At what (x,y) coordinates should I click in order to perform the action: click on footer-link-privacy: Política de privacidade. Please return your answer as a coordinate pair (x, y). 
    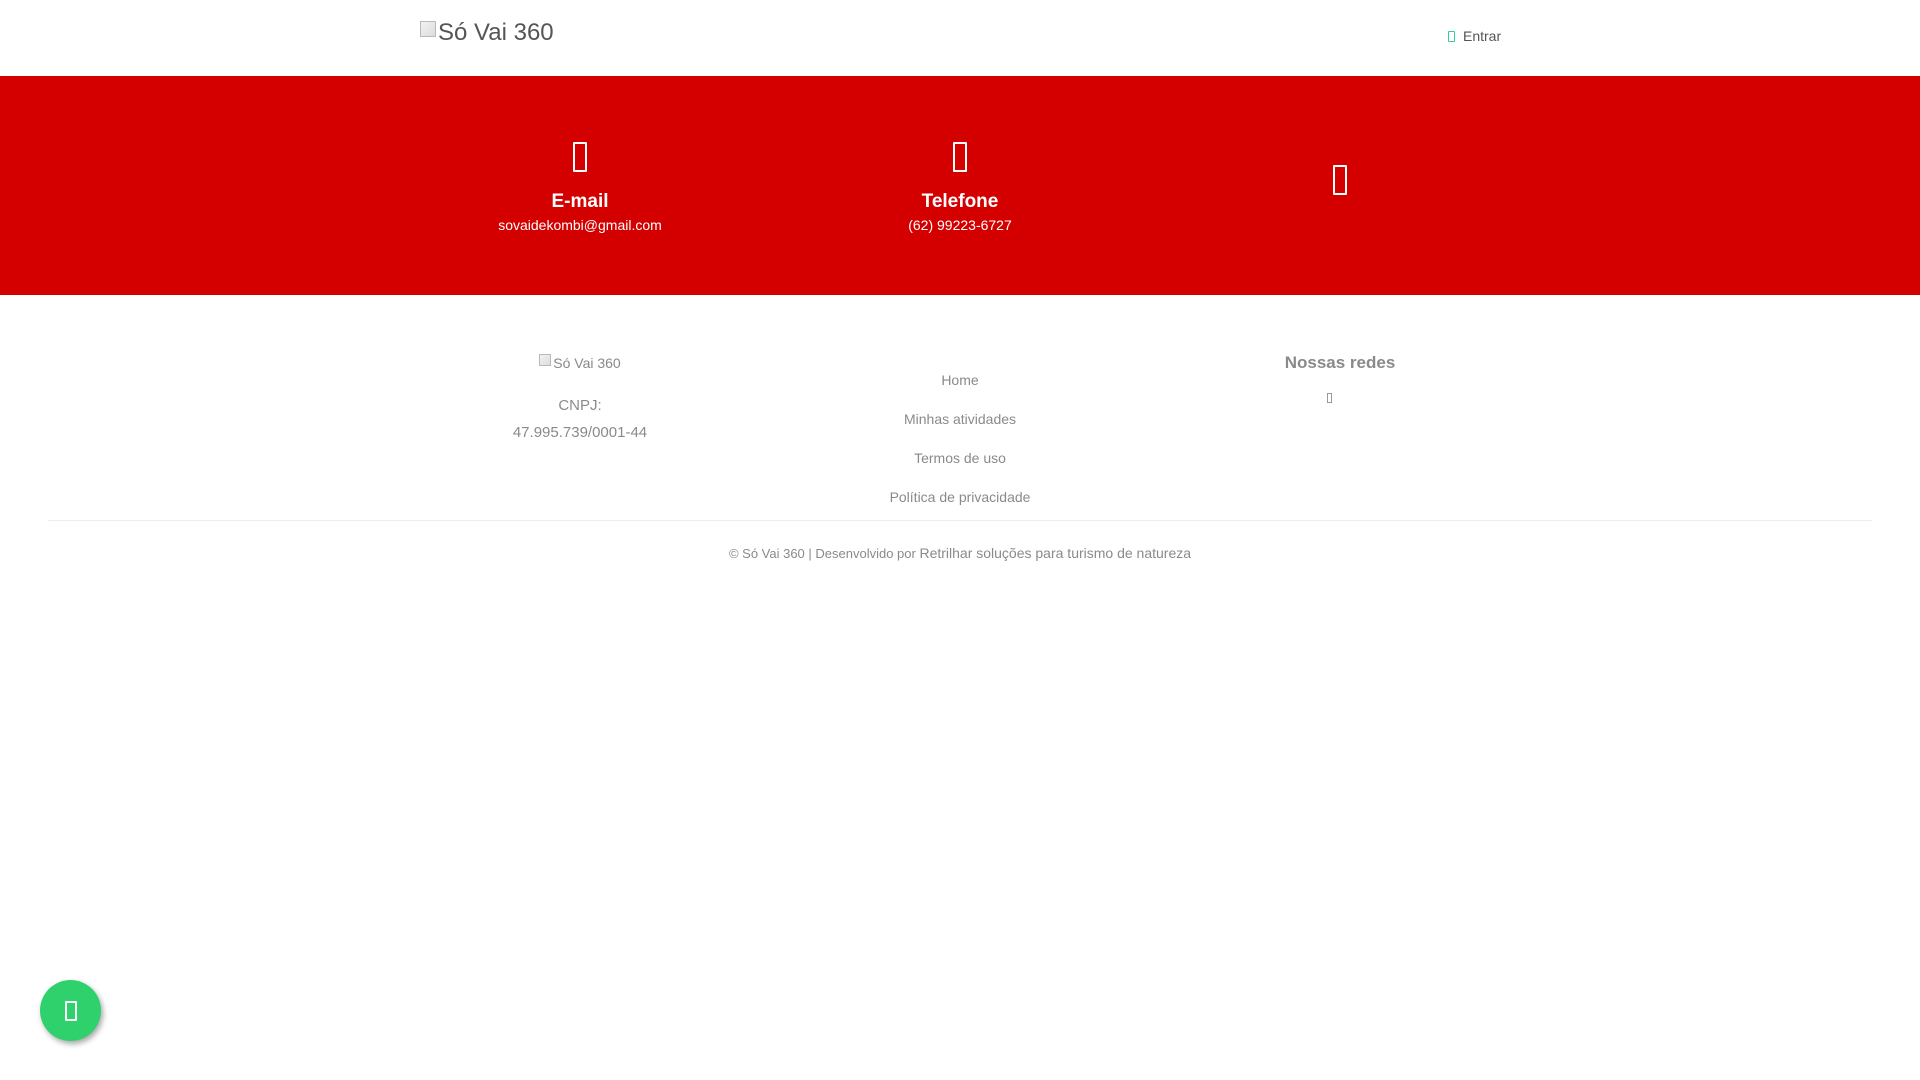
    Looking at the image, I should click on (960, 497).